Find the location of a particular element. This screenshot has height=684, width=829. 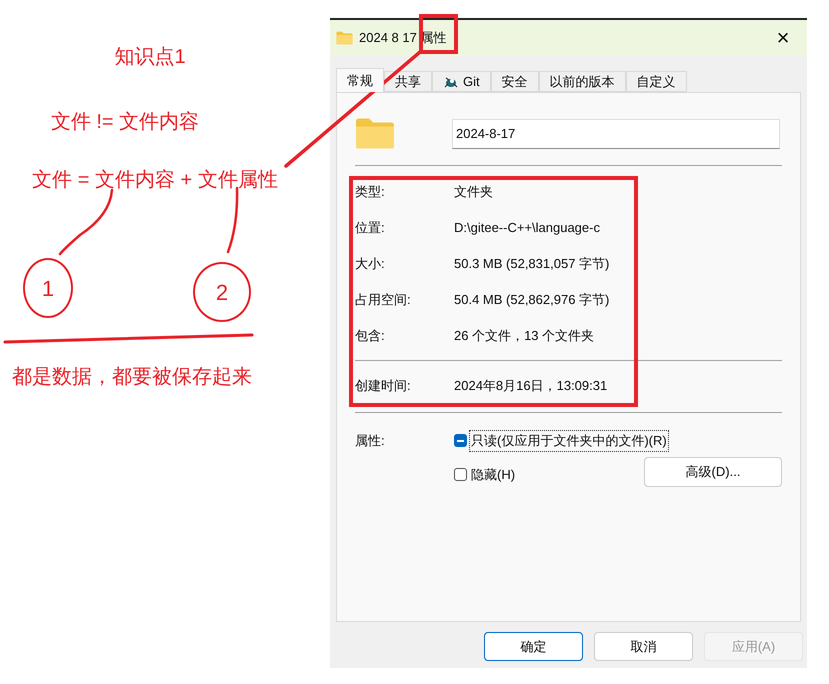

note-text: 文件 = 文件内容 + 文件属性 is located at coordinates (155, 180).